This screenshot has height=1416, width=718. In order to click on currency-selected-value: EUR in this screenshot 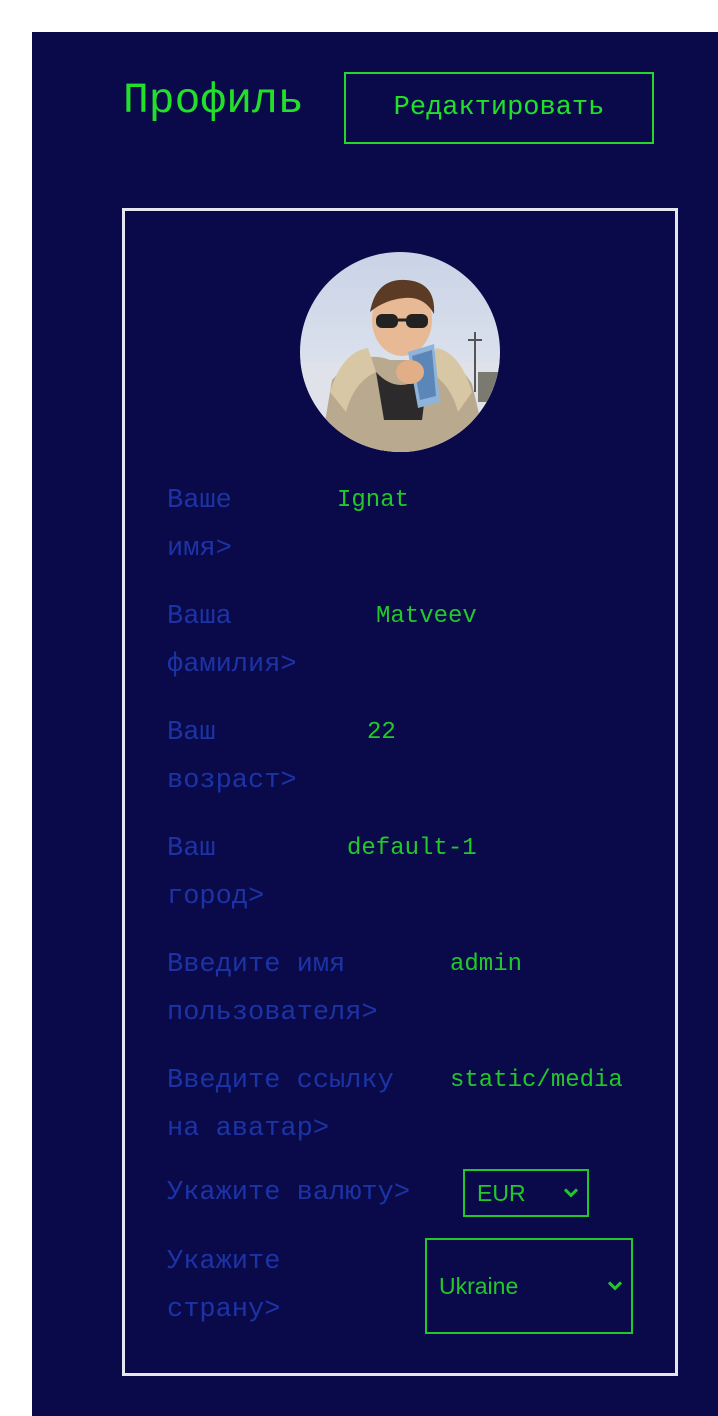, I will do `click(501, 1192)`.